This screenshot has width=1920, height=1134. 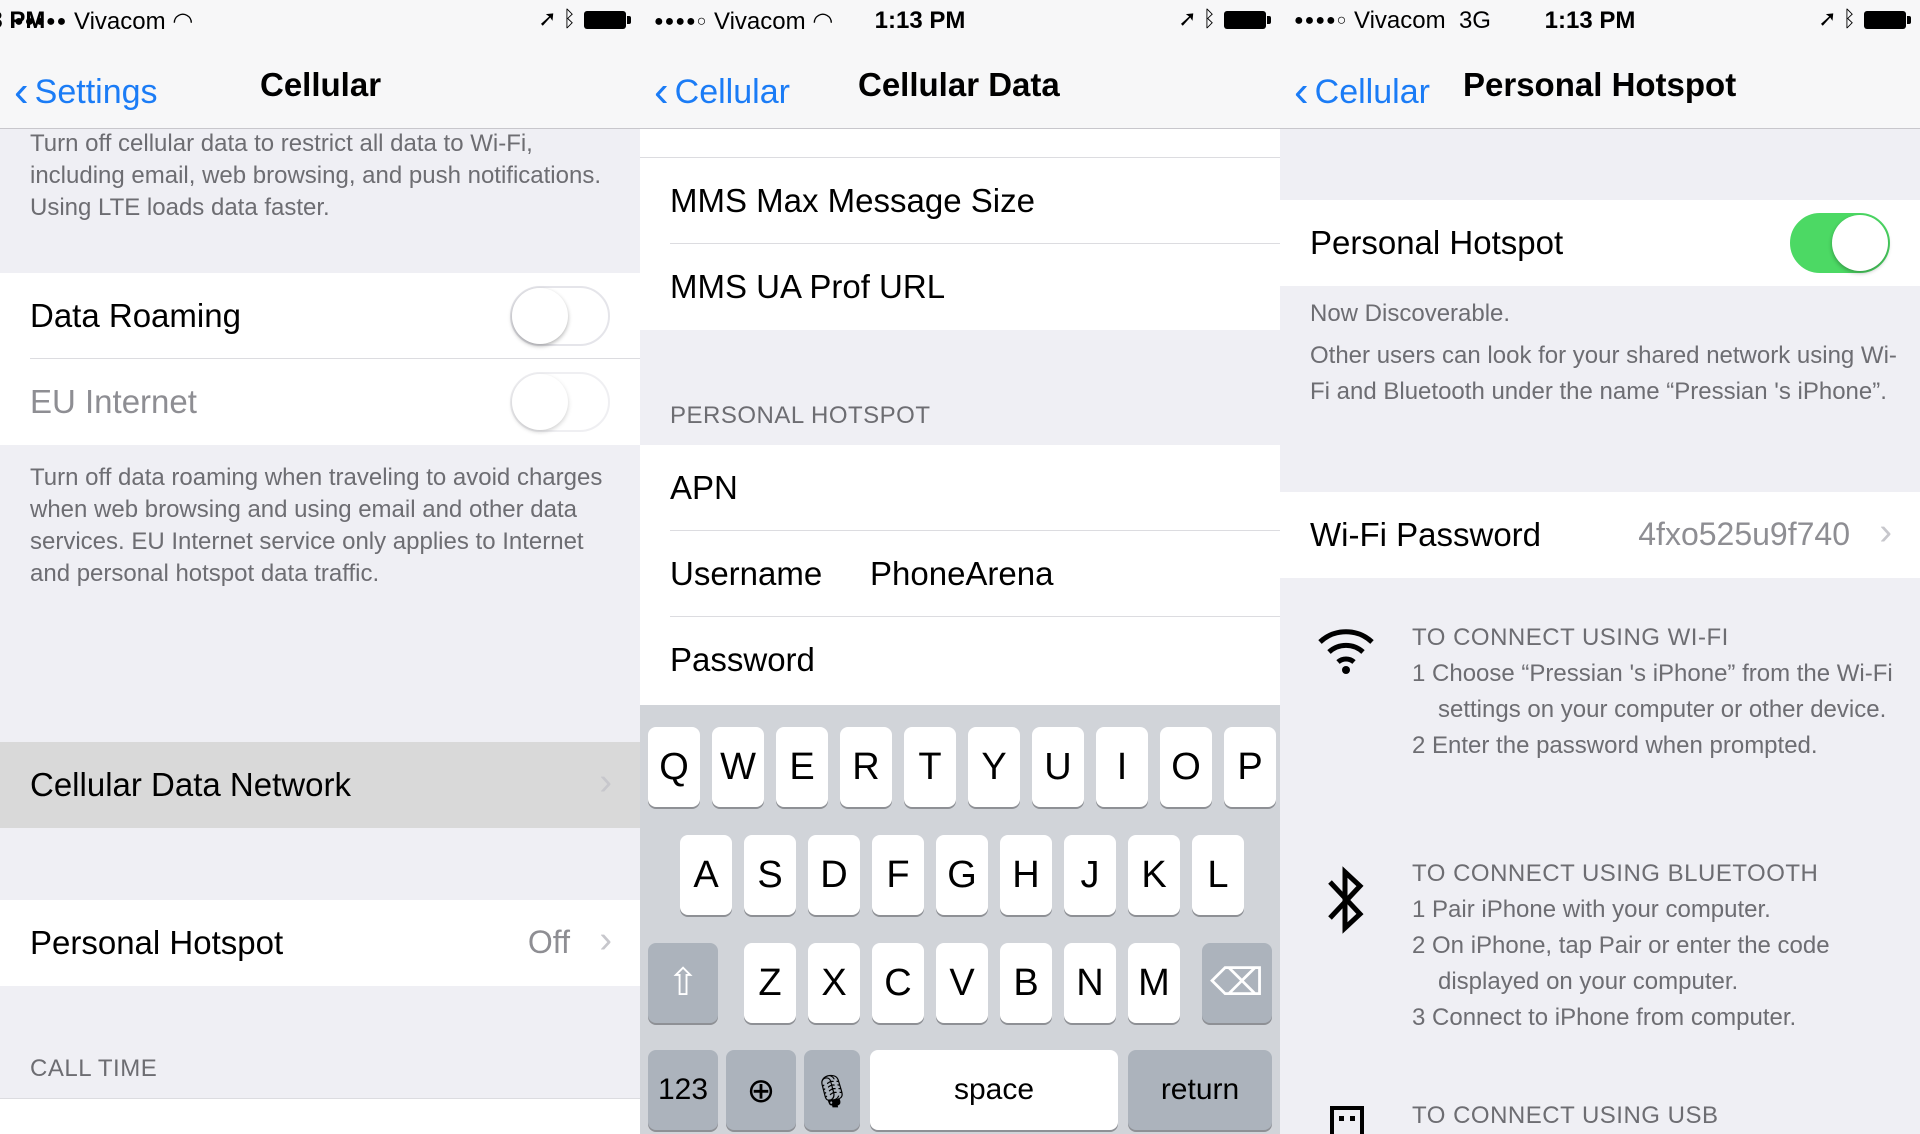 What do you see at coordinates (1090, 983) in the screenshot?
I see `key-n: N` at bounding box center [1090, 983].